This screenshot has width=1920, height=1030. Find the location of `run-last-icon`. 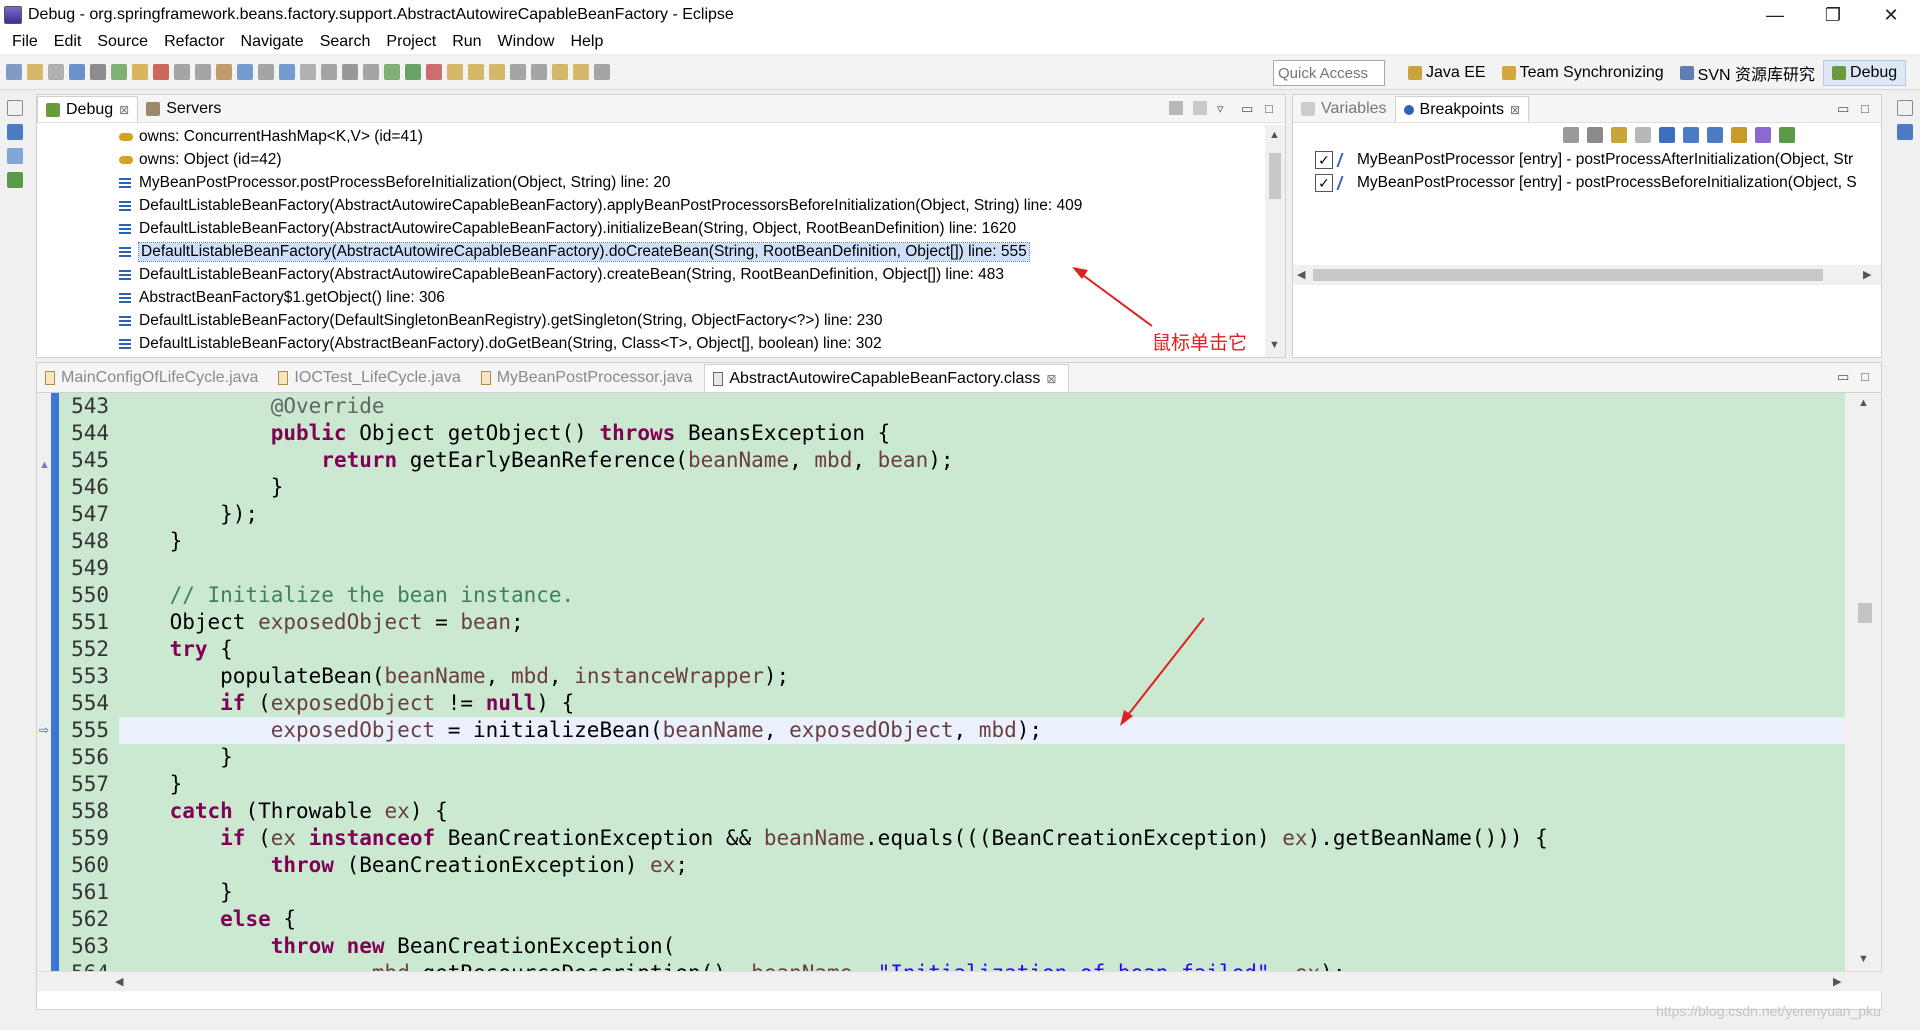

run-last-icon is located at coordinates (308, 72).